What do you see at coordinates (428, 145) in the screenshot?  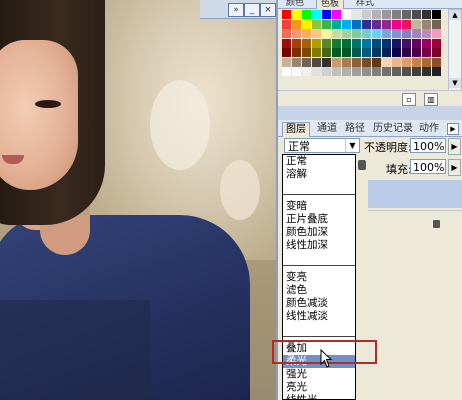 I see `opacity-input: 100%` at bounding box center [428, 145].